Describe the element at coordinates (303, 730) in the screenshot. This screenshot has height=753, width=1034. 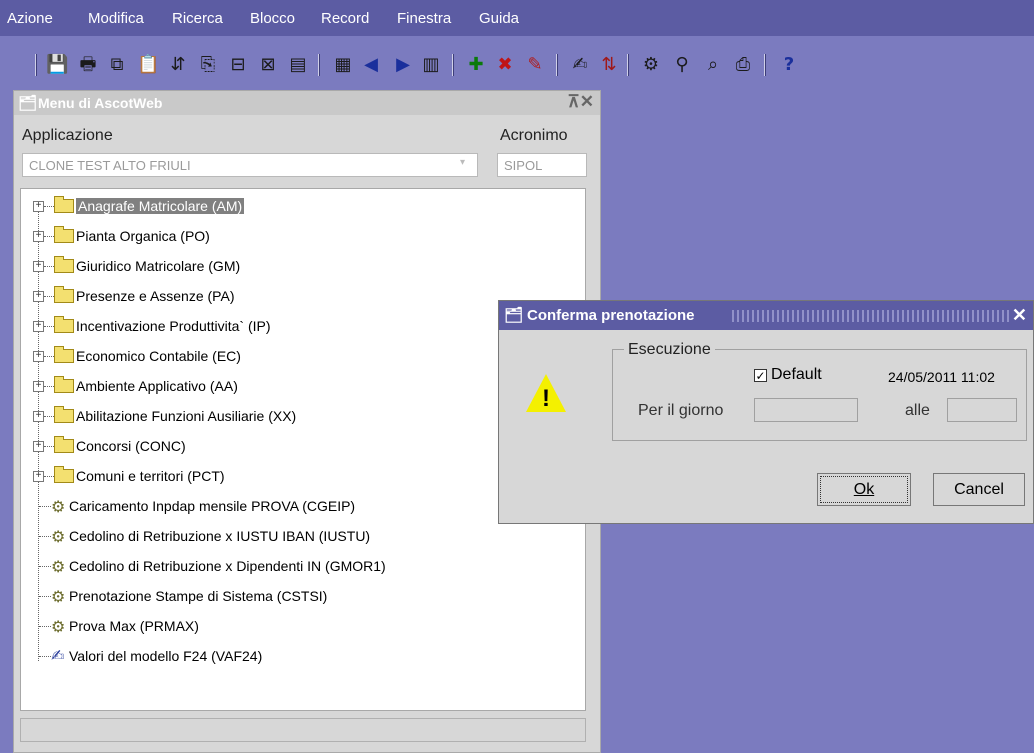
I see `status-bar` at that location.